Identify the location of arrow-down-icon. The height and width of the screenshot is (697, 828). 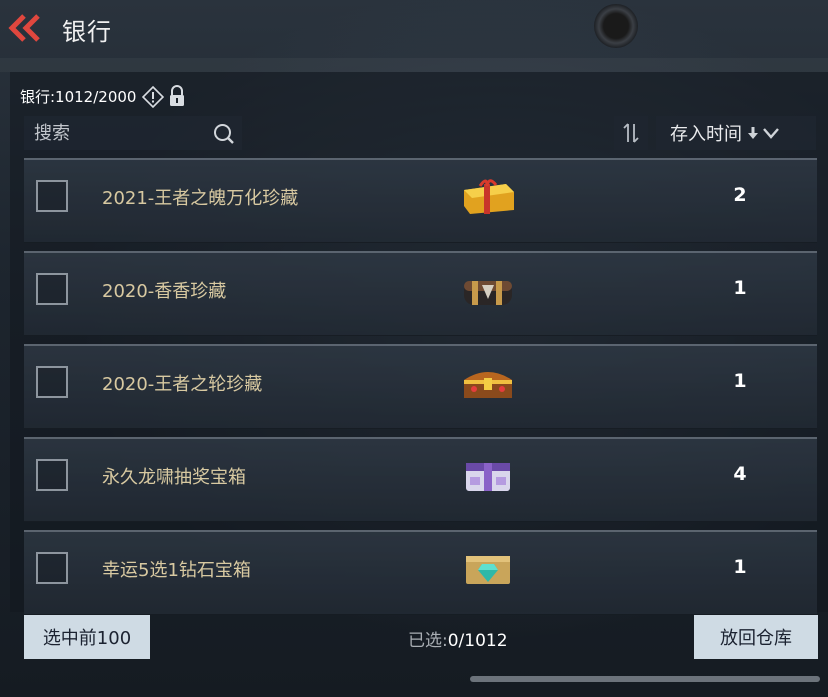
(753, 133).